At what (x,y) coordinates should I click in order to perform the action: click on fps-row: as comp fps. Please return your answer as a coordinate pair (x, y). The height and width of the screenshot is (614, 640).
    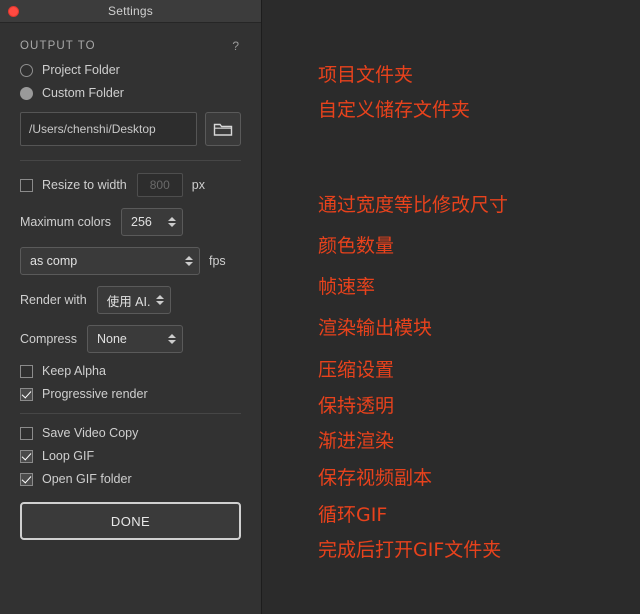
    Looking at the image, I should click on (130, 261).